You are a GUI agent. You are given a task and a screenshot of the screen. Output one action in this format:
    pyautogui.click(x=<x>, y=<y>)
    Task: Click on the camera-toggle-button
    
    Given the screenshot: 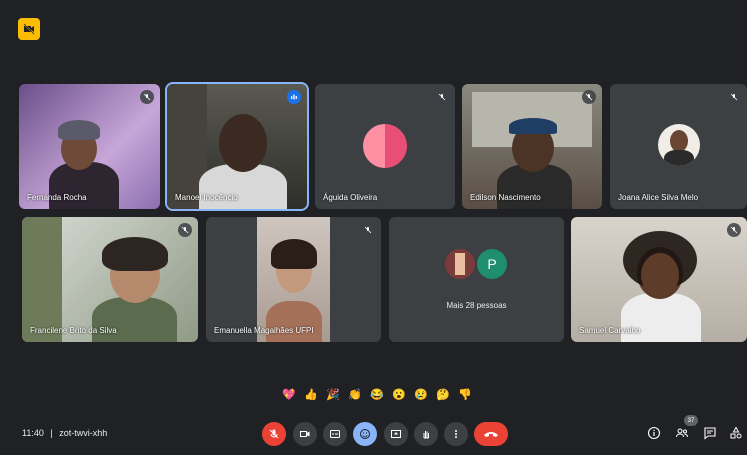 What is the action you would take?
    pyautogui.click(x=305, y=434)
    